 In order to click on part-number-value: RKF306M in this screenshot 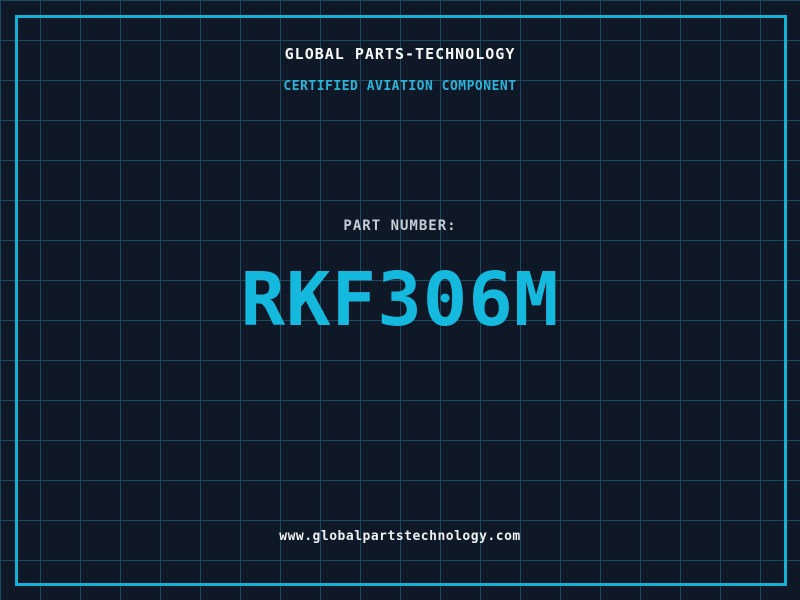, I will do `click(400, 300)`.